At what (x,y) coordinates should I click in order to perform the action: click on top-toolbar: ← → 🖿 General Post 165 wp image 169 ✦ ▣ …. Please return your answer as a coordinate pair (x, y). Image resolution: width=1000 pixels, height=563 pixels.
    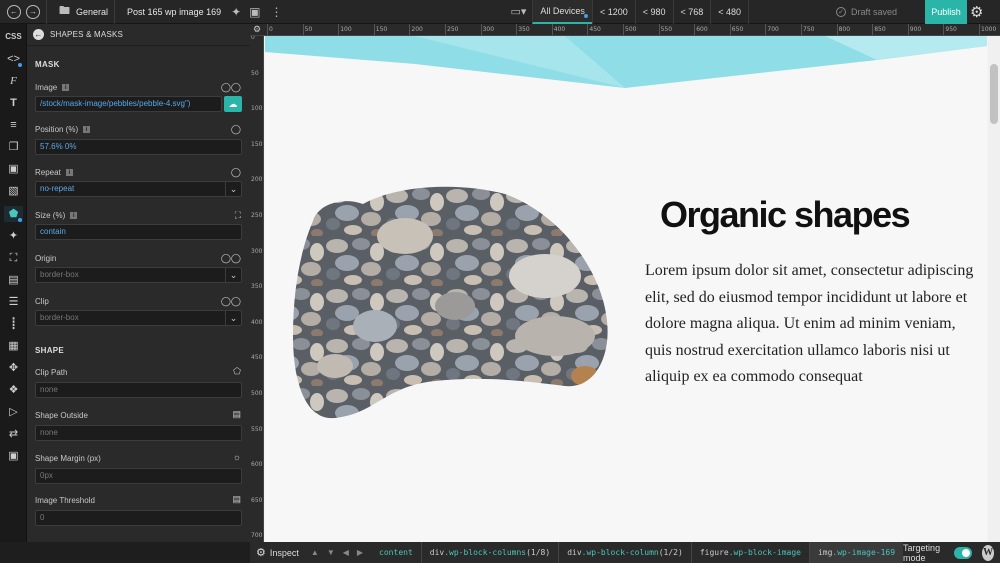
    Looking at the image, I should click on (500, 12).